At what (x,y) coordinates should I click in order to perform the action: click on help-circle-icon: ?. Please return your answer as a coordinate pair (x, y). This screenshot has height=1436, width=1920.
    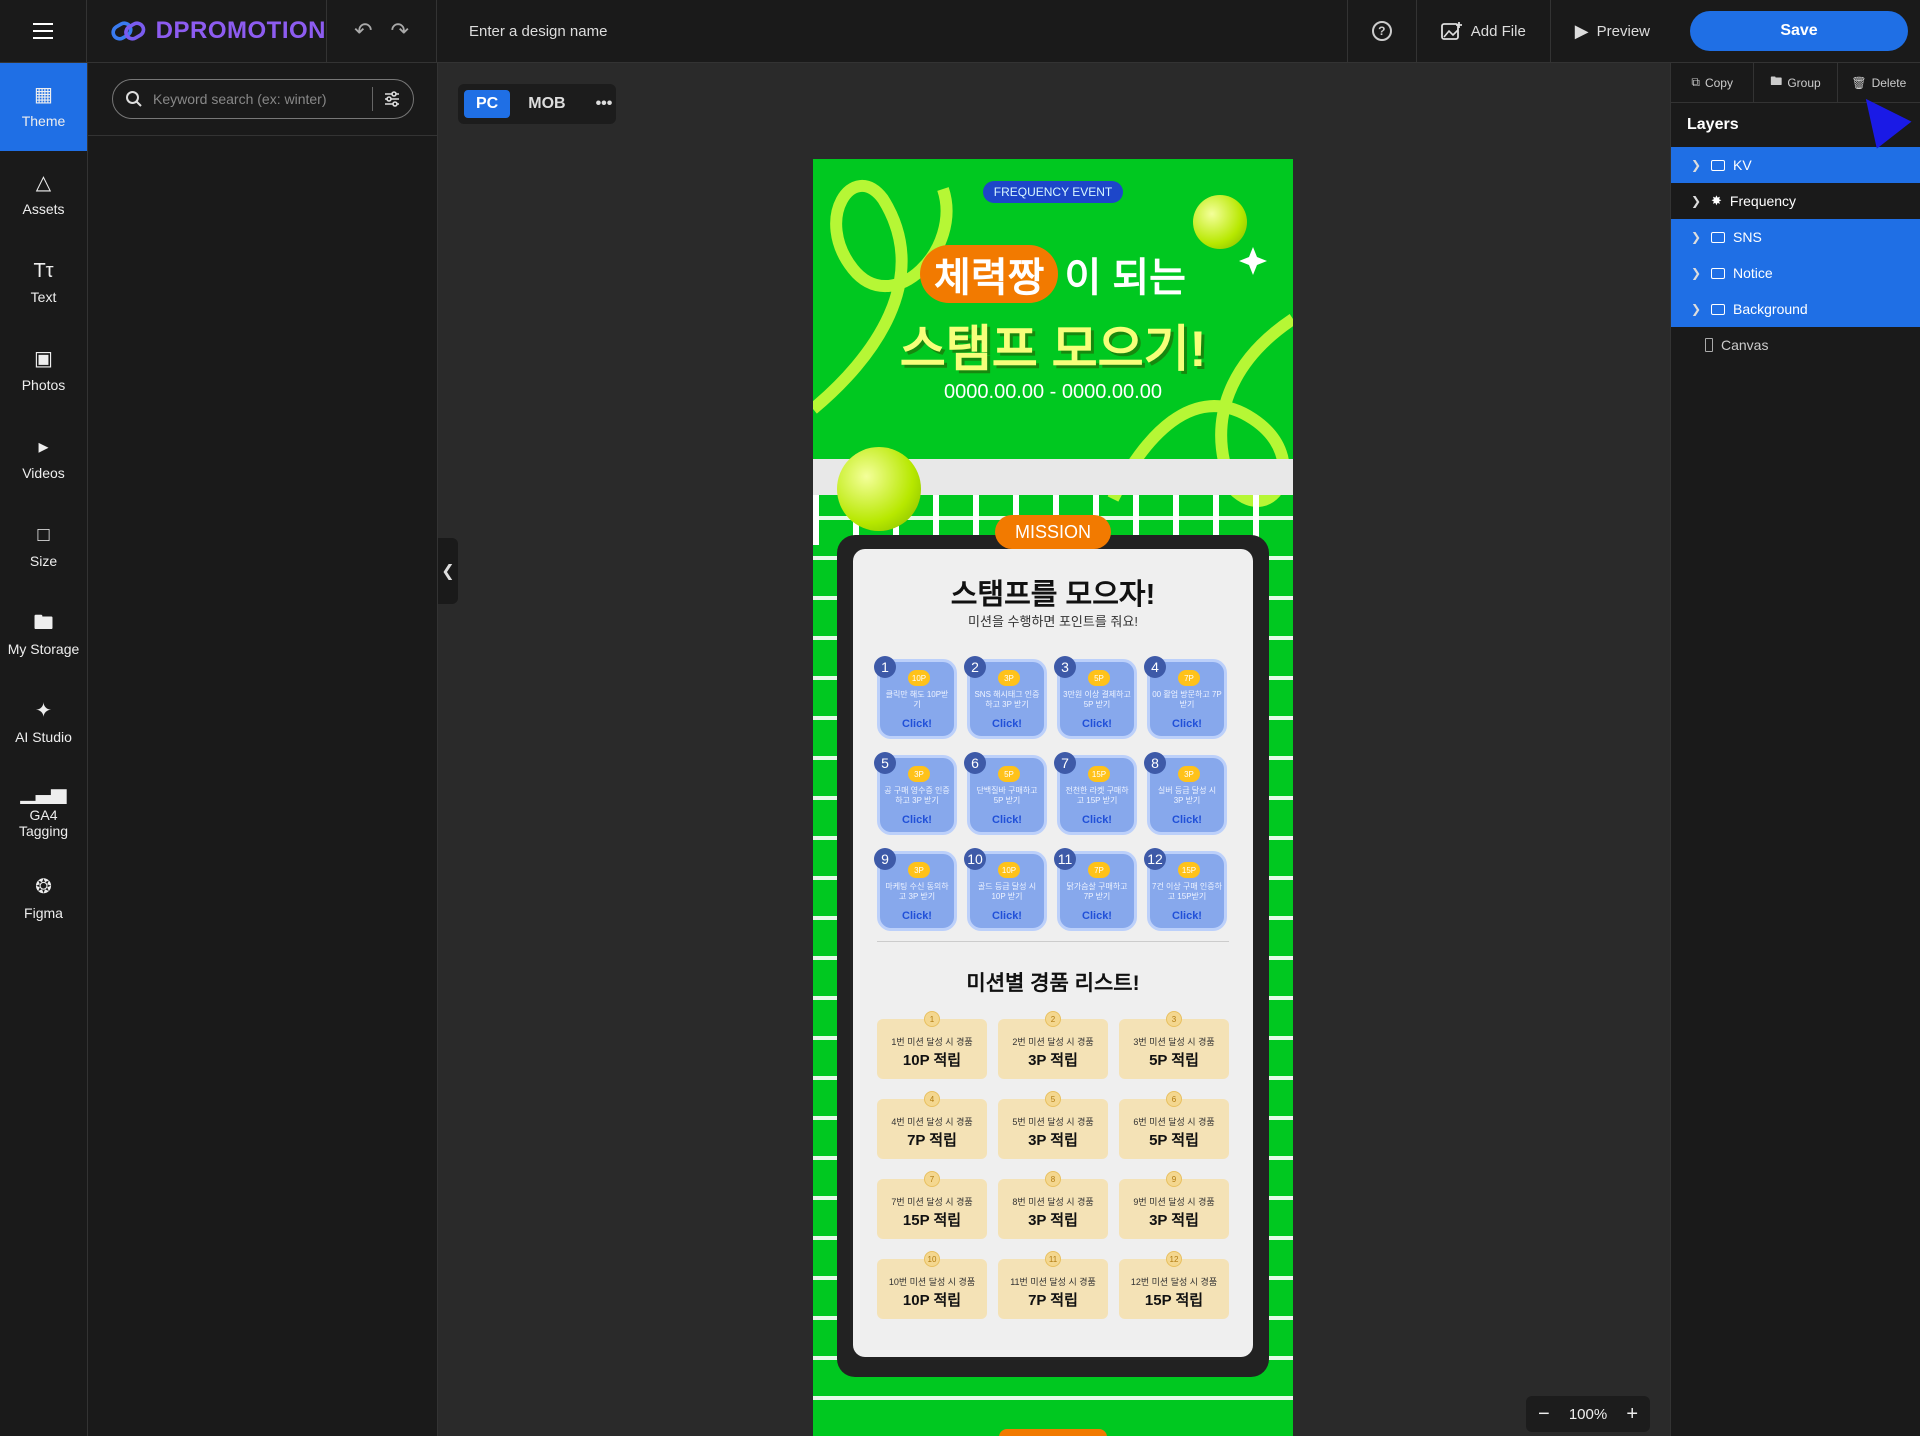
    Looking at the image, I should click on (1381, 31).